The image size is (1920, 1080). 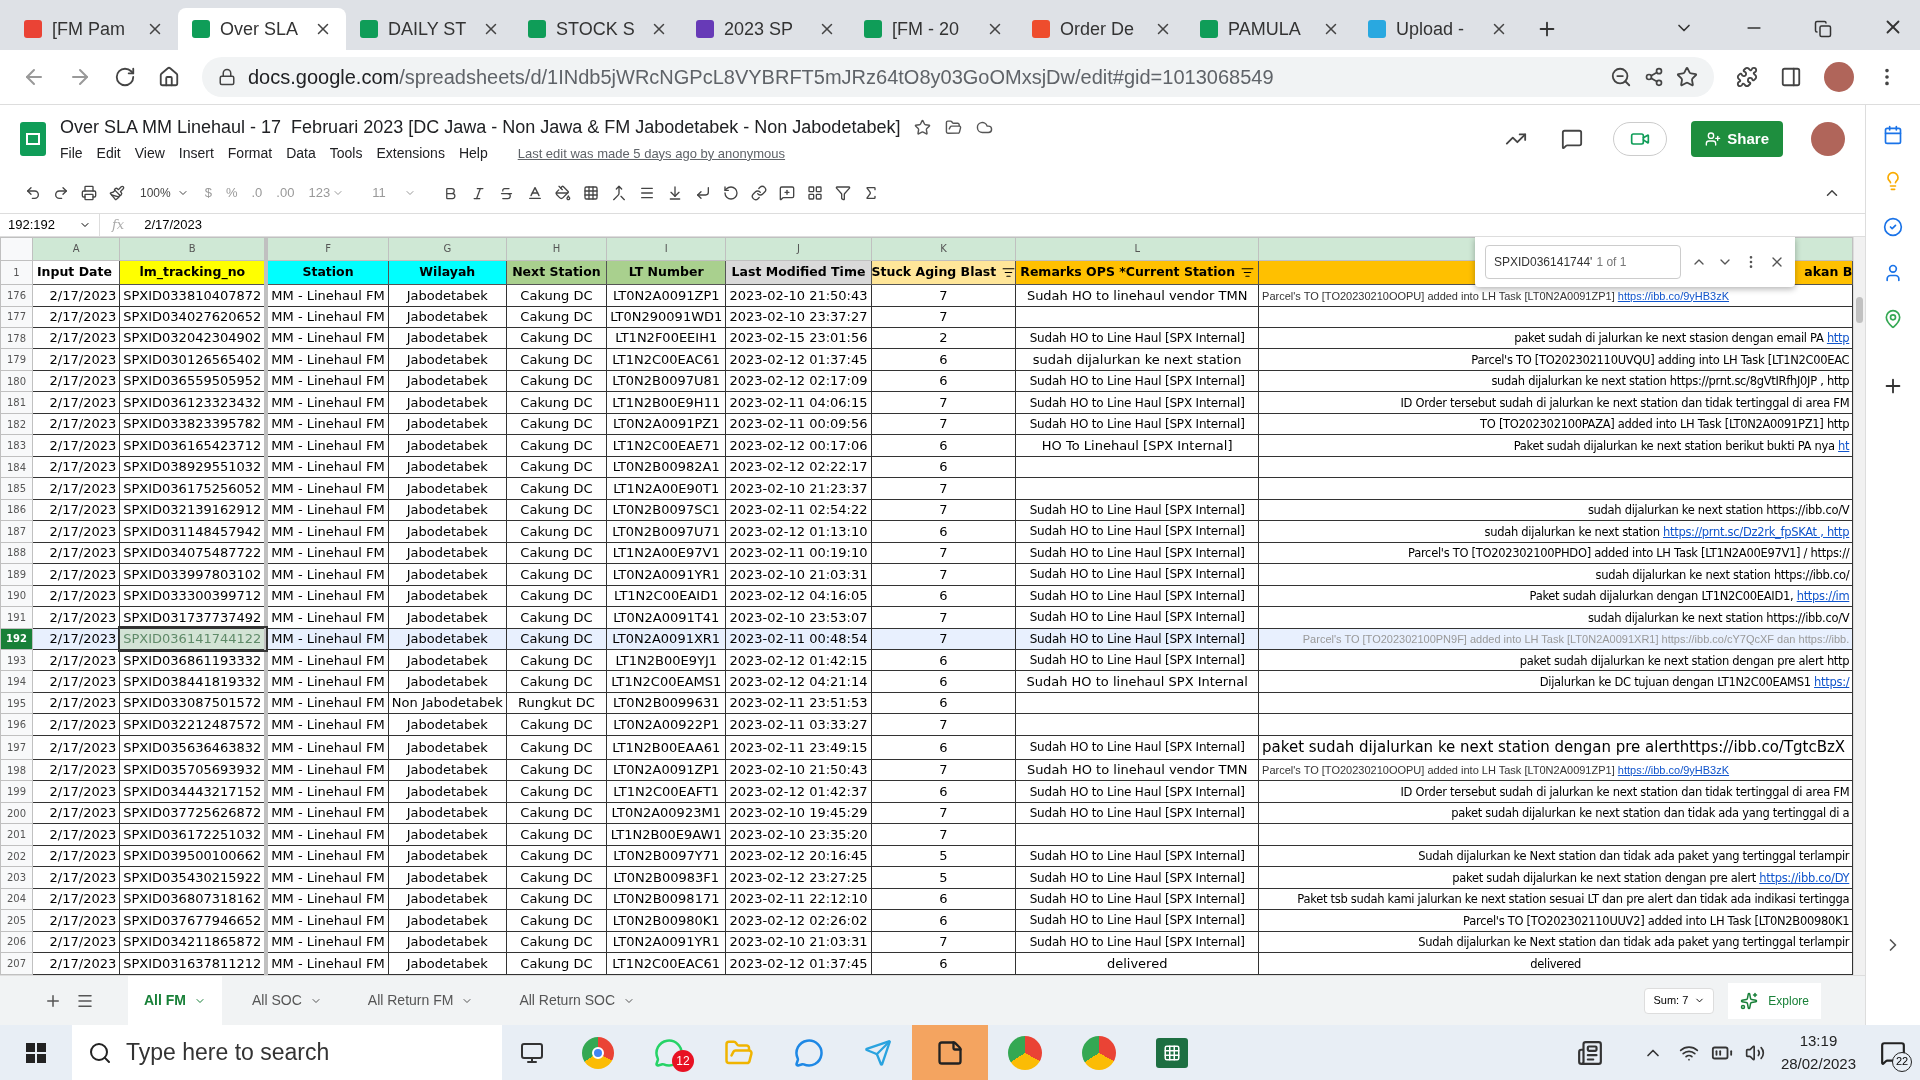 What do you see at coordinates (301, 153) in the screenshot?
I see `menu-item: Data` at bounding box center [301, 153].